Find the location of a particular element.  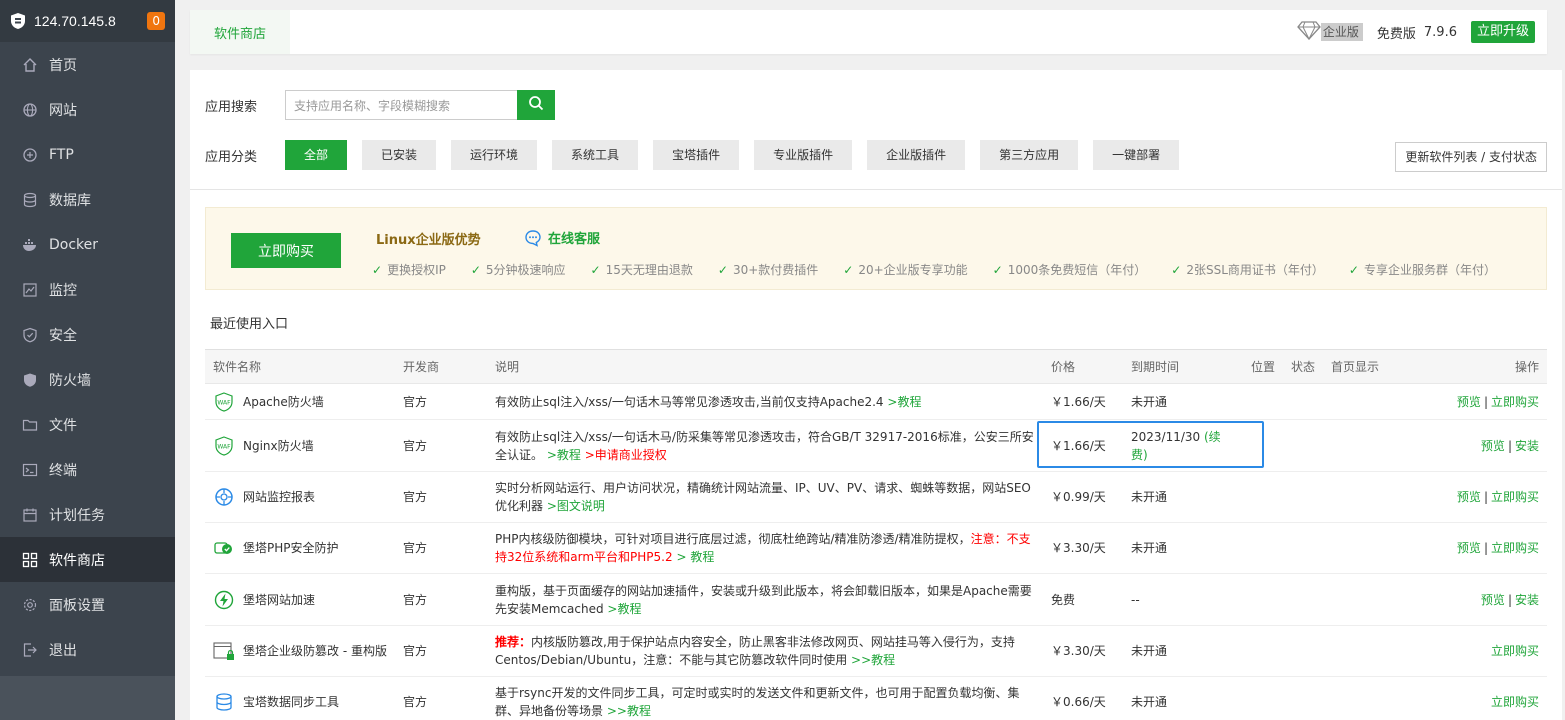

category-system-tools: 系统工具 is located at coordinates (595, 155).